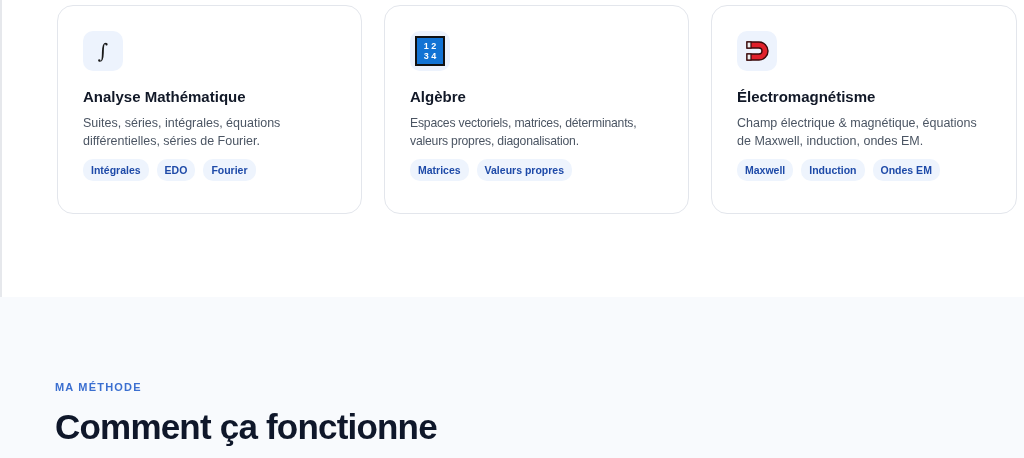 Image resolution: width=1024 pixels, height=458 pixels. What do you see at coordinates (176, 170) in the screenshot?
I see `topic-tag: EDO` at bounding box center [176, 170].